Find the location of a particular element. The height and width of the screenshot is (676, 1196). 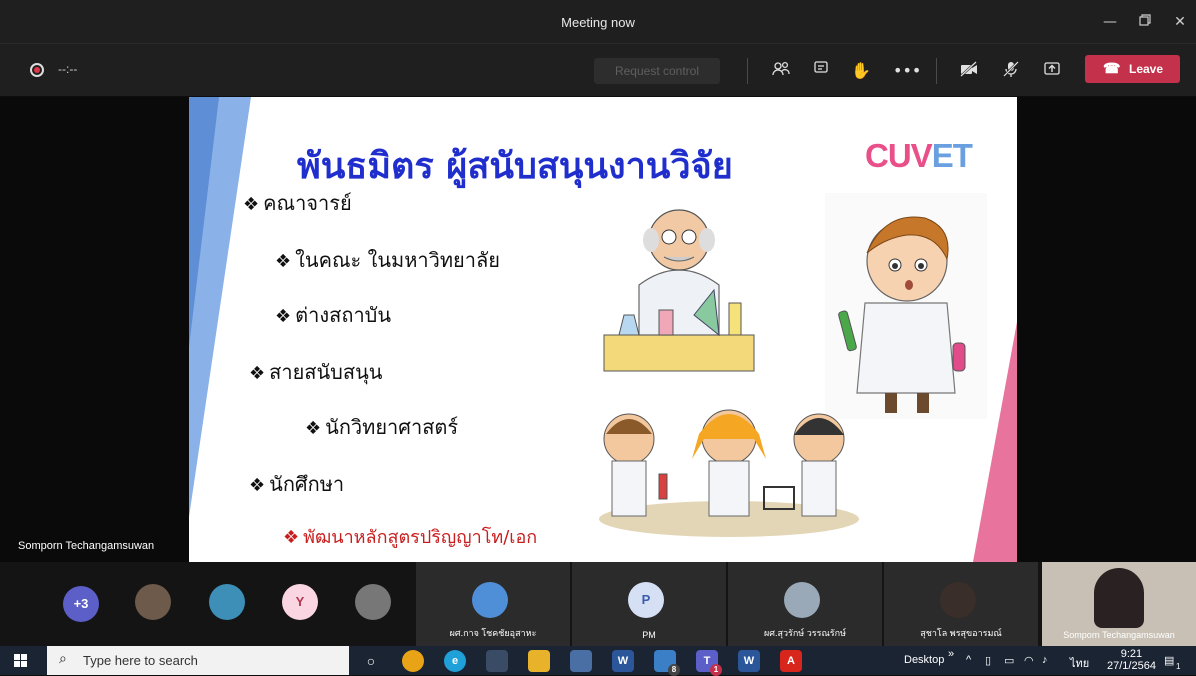

participant-video-tile: Somporn Techangamsuwan is located at coordinates (1119, 604).